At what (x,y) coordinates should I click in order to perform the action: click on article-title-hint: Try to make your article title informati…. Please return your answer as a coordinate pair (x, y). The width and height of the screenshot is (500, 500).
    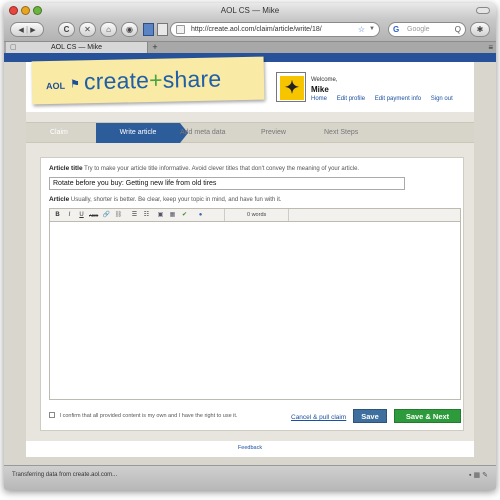
    Looking at the image, I should click on (222, 169).